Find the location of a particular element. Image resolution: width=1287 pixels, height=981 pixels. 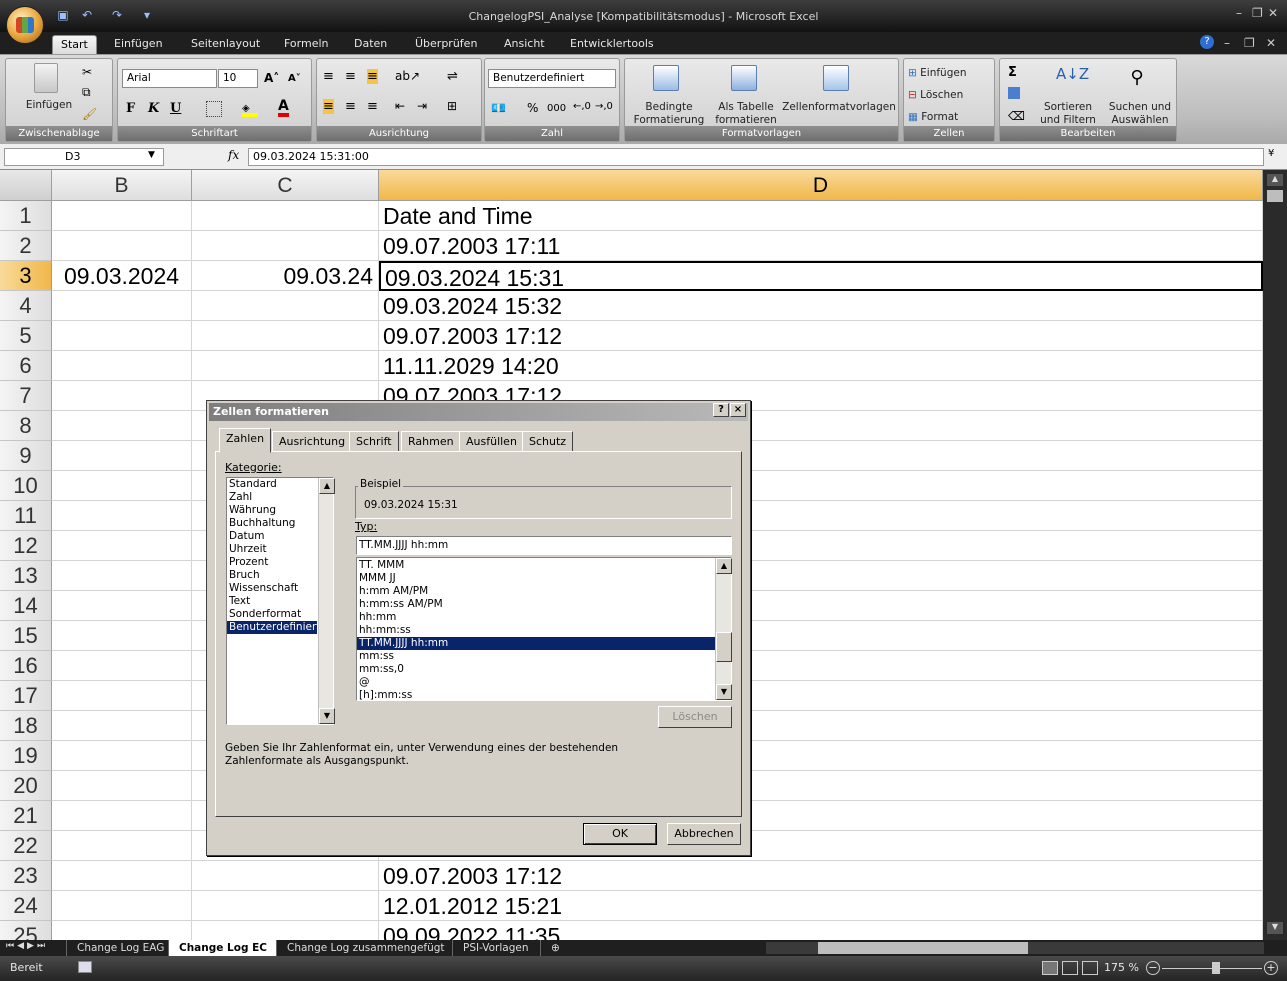

format-as-table-line1: Als Tabelle is located at coordinates (746, 107).